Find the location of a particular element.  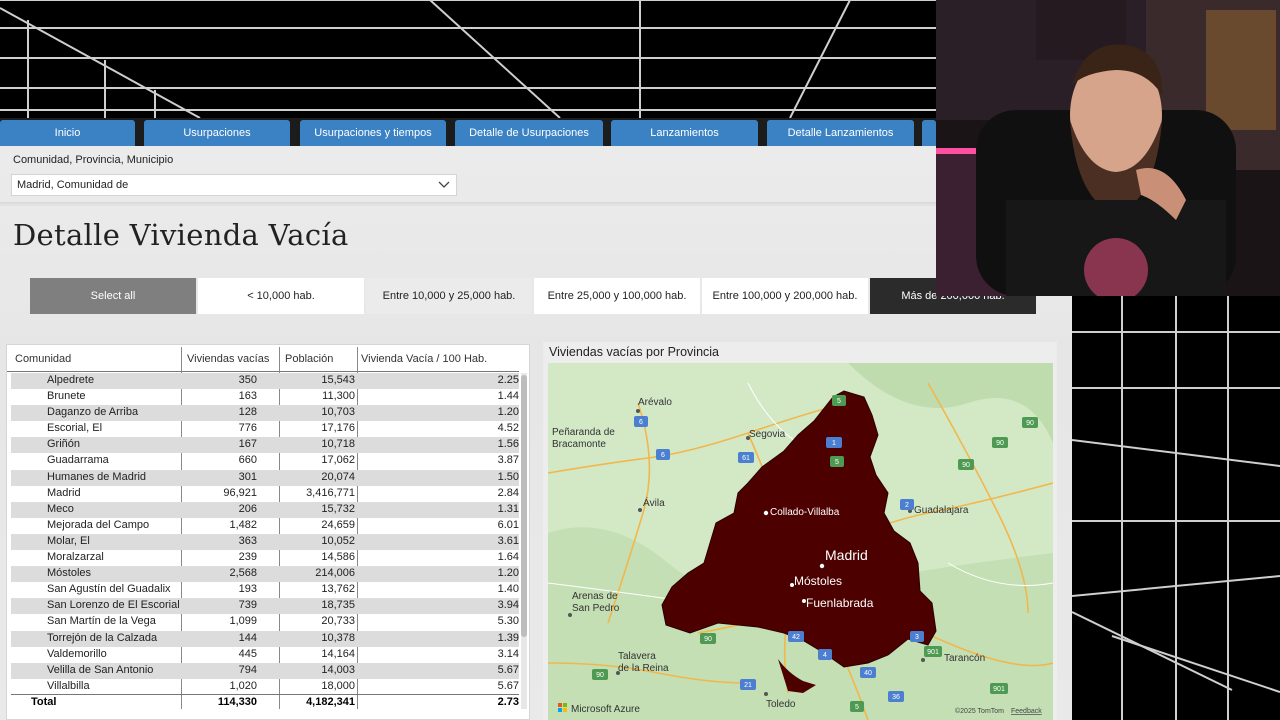

cell-viviendas: 445 is located at coordinates (247, 653).